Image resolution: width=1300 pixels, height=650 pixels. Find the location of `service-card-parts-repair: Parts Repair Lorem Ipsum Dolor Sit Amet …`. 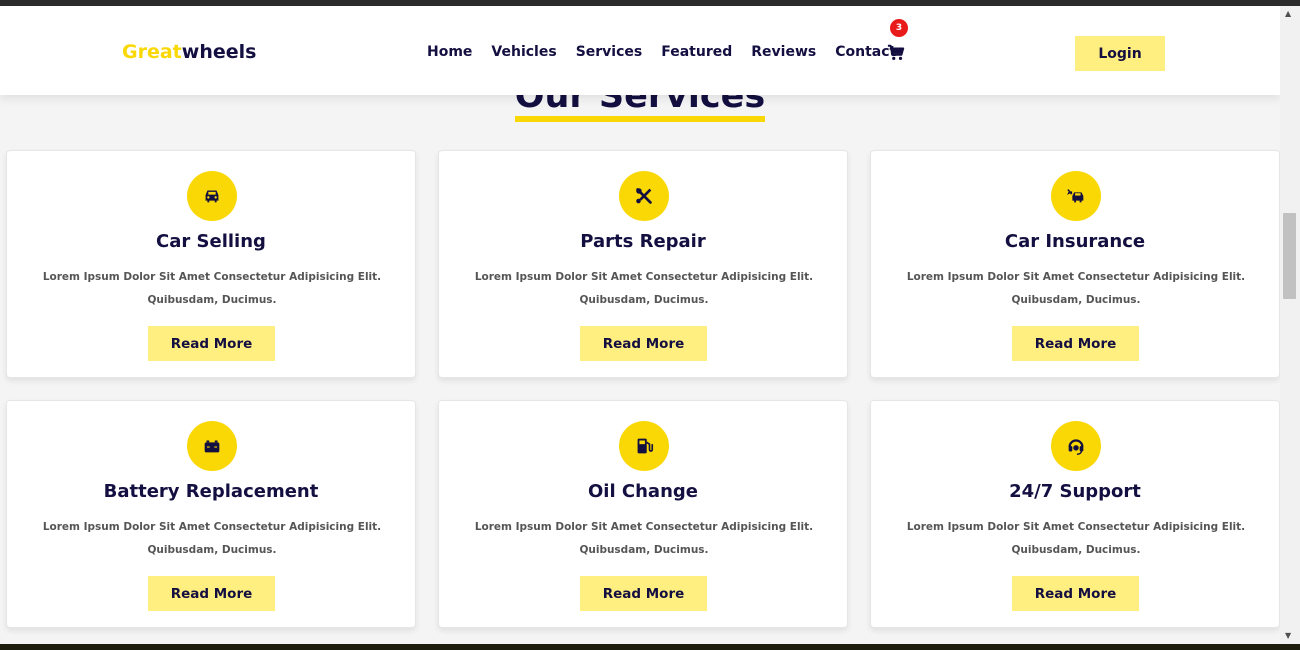

service-card-parts-repair: Parts Repair Lorem Ipsum Dolor Sit Amet … is located at coordinates (643, 264).